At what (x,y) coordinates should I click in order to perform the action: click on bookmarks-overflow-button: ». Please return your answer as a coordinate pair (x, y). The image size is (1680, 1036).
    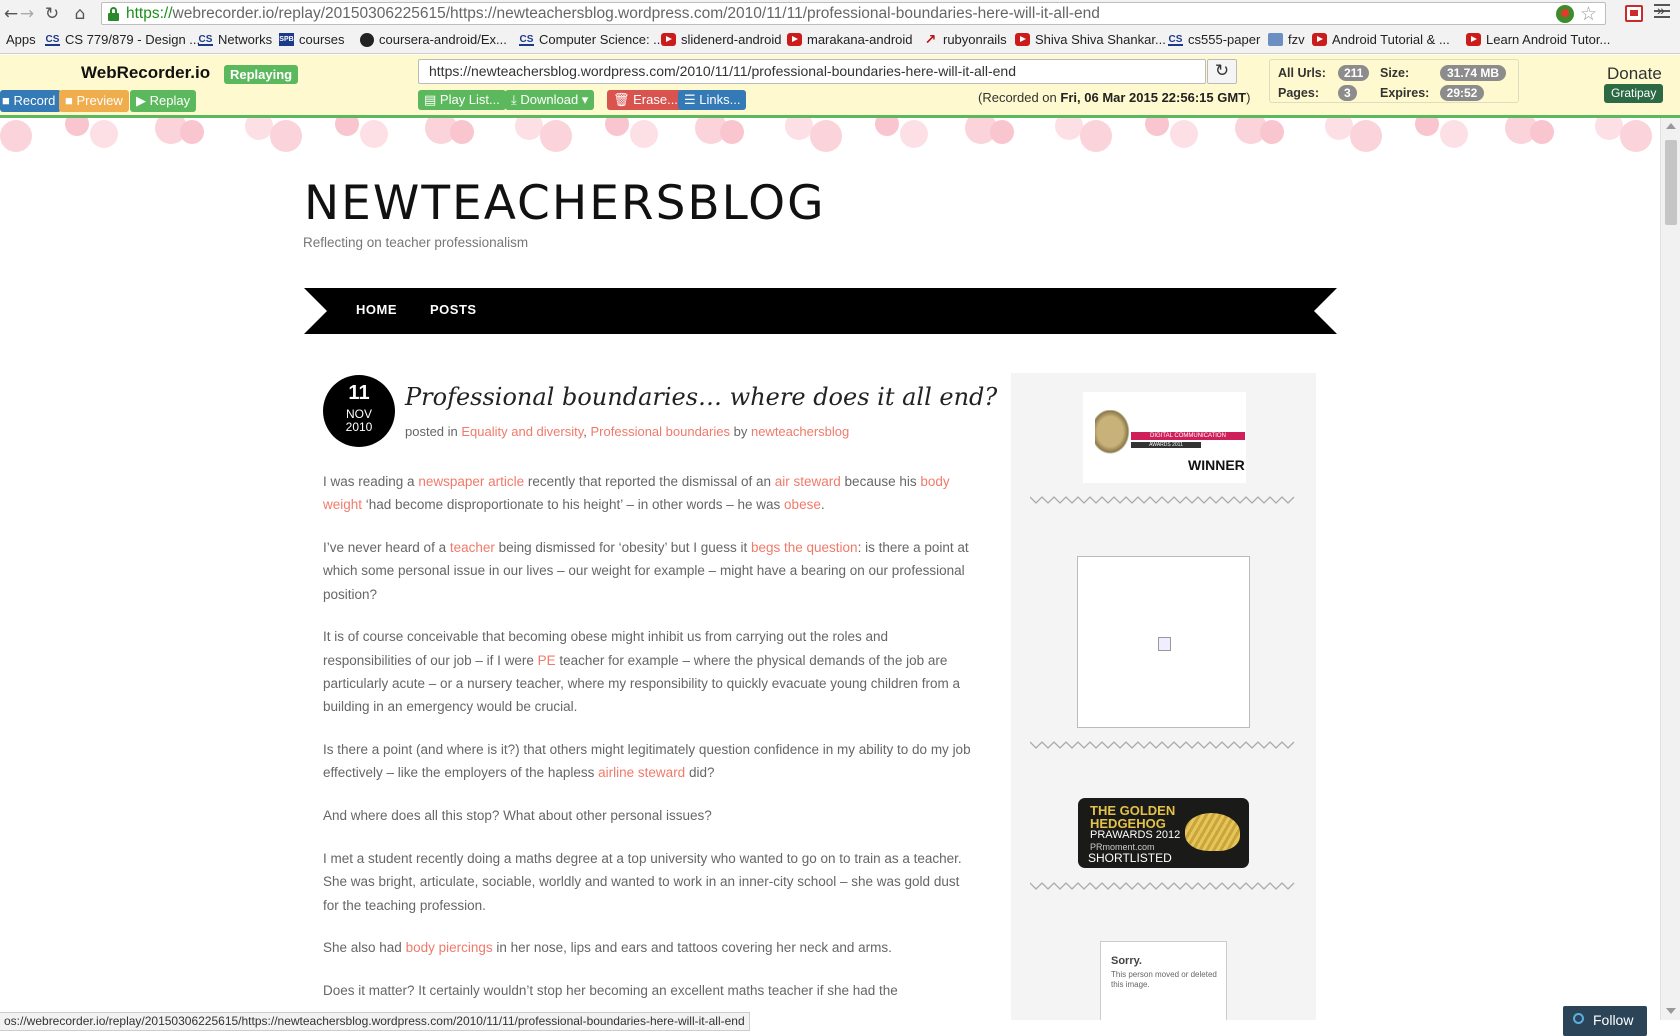
    Looking at the image, I should click on (1661, 10).